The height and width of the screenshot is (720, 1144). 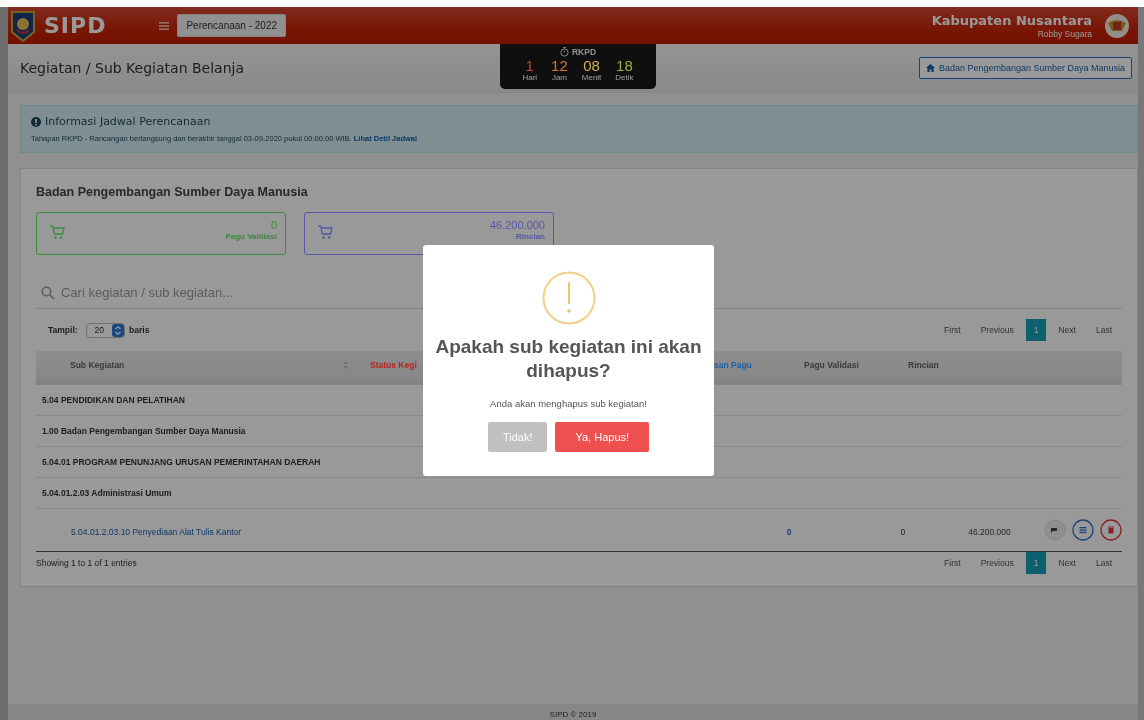 I want to click on app-name: SIPD, so click(x=75, y=25).